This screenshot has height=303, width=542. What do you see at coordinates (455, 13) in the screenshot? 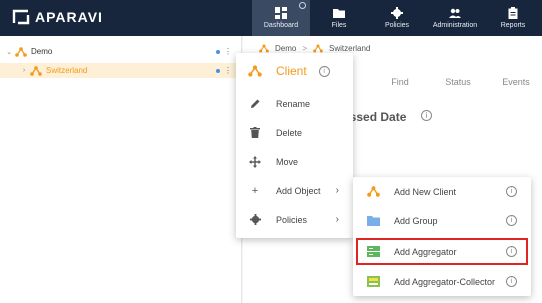
I see `users-icon` at bounding box center [455, 13].